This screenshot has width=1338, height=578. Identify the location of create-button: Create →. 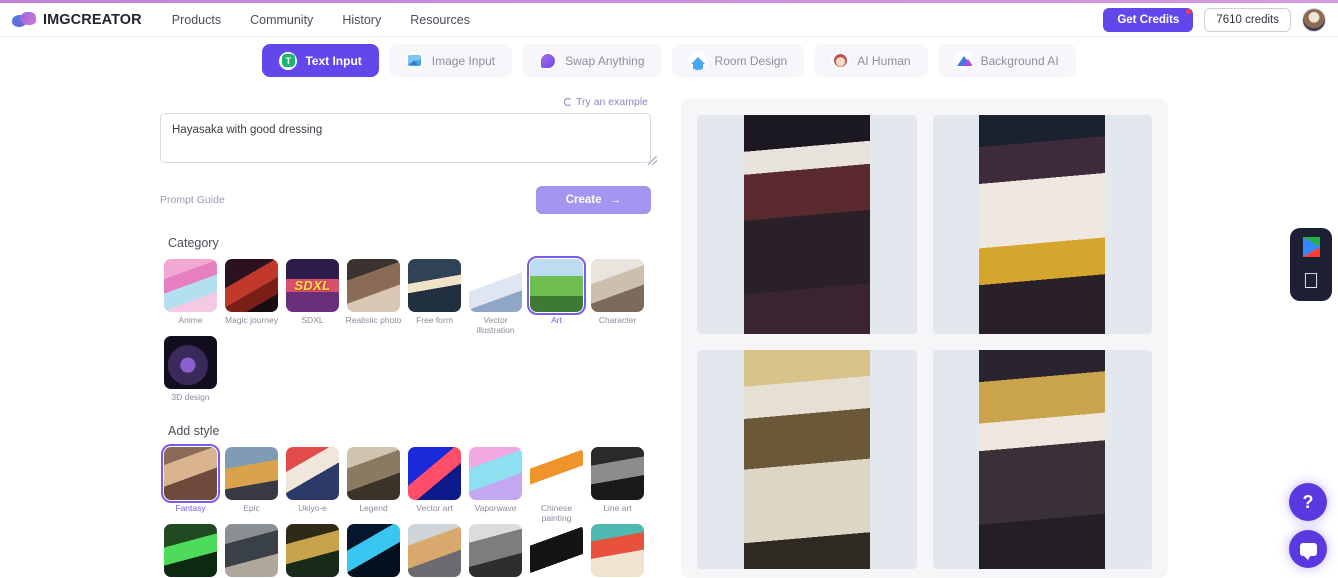
(593, 200).